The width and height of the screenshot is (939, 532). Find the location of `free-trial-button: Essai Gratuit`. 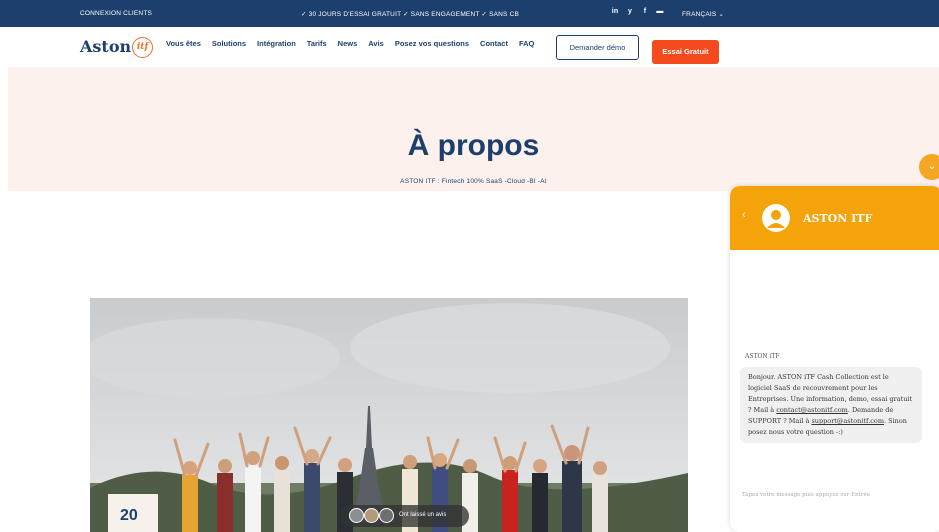

free-trial-button: Essai Gratuit is located at coordinates (685, 52).